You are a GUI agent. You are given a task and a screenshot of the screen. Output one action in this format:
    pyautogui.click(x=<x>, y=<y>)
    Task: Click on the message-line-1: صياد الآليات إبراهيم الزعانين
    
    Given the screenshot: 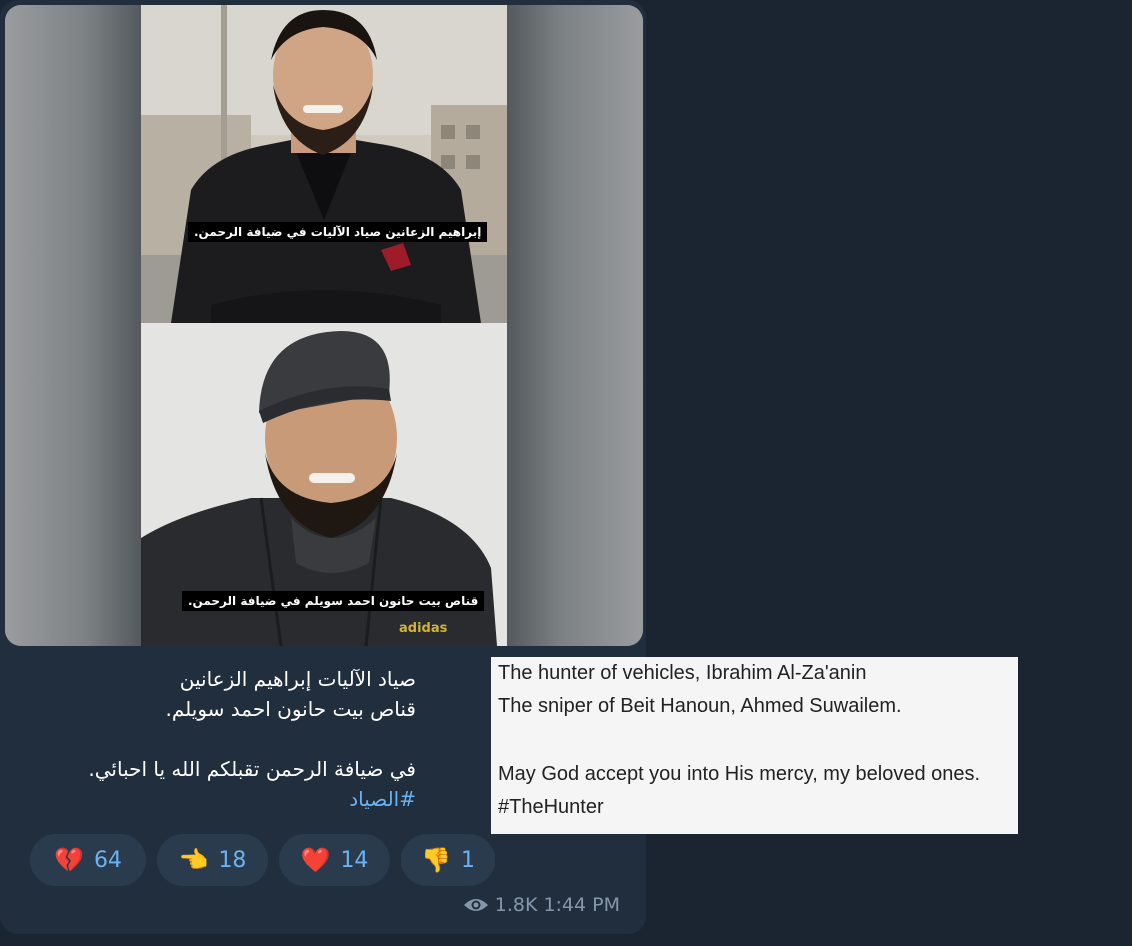 What is the action you would take?
    pyautogui.click(x=297, y=679)
    